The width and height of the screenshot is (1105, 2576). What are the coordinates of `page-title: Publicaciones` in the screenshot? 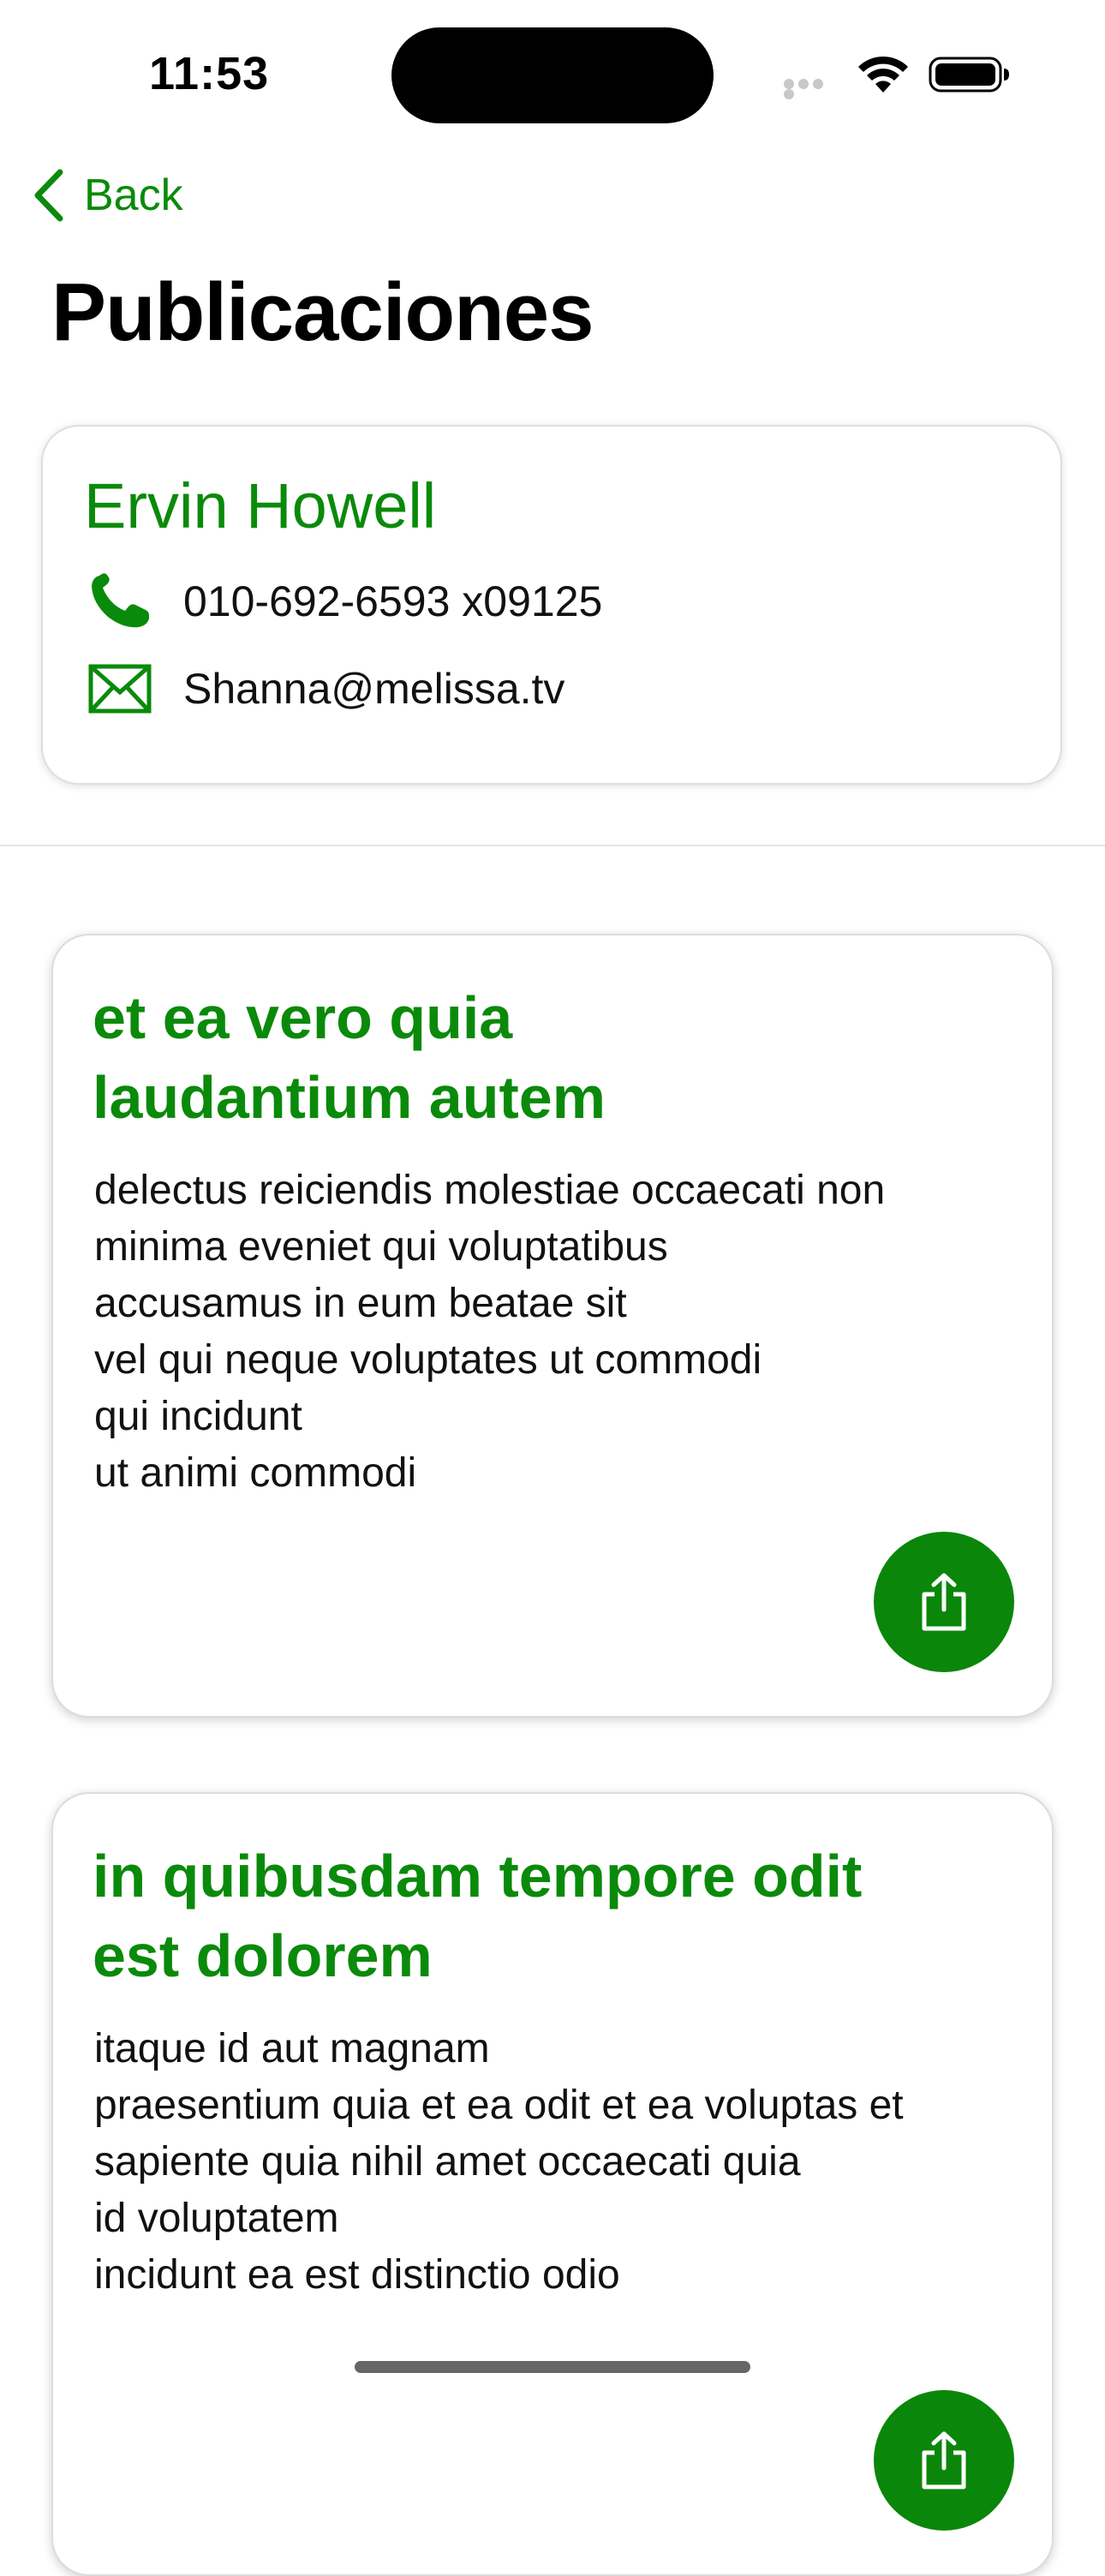 It's located at (322, 312).